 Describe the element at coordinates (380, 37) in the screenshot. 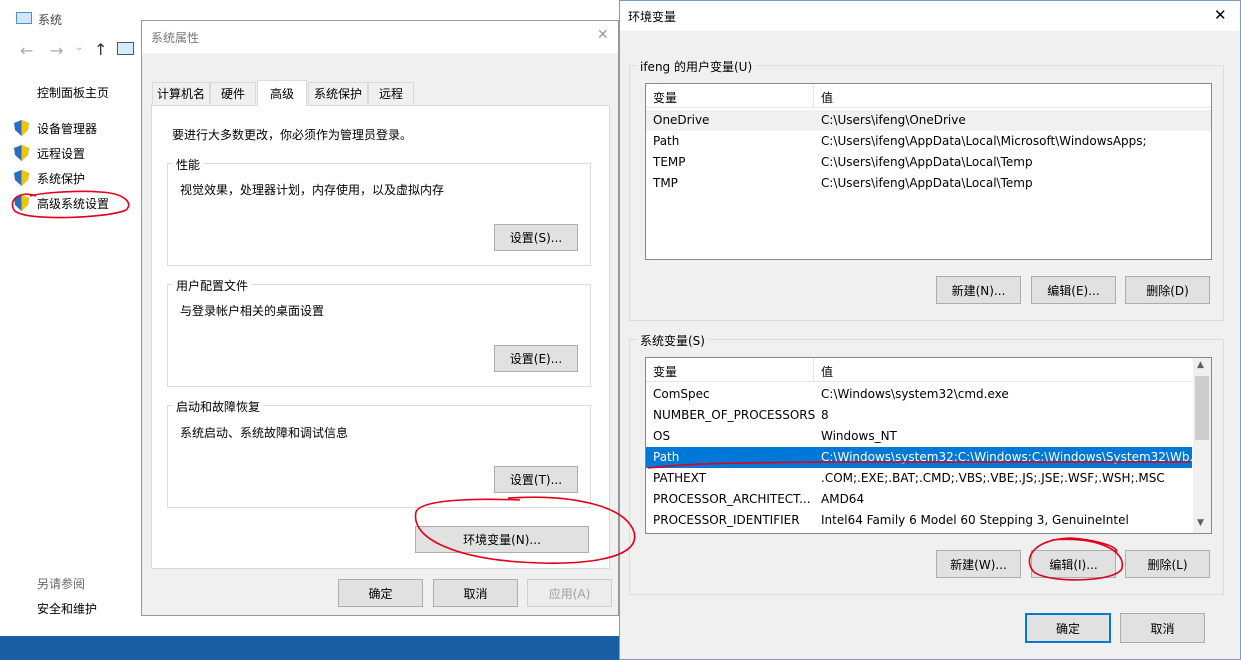

I see `sysprops-title-bar: 系统属性 ✕` at that location.